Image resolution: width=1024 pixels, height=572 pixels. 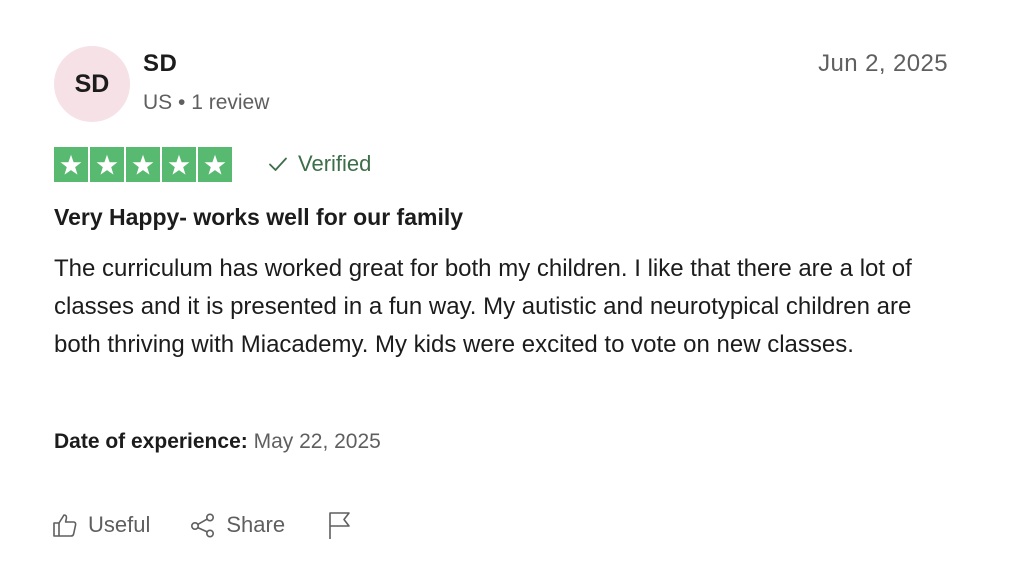 I want to click on review-date: Jun 2, 2025, so click(x=883, y=63).